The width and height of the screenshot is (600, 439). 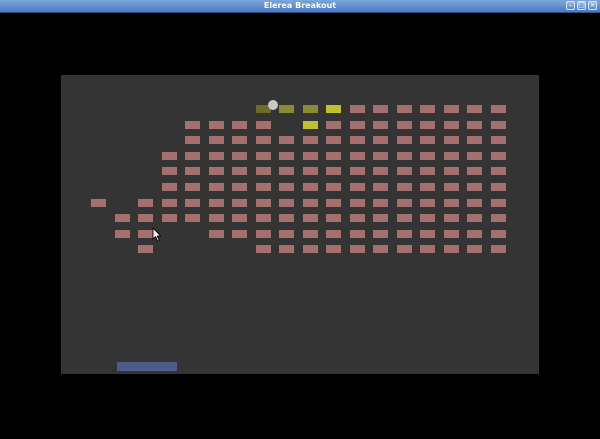 What do you see at coordinates (273, 105) in the screenshot?
I see `ball` at bounding box center [273, 105].